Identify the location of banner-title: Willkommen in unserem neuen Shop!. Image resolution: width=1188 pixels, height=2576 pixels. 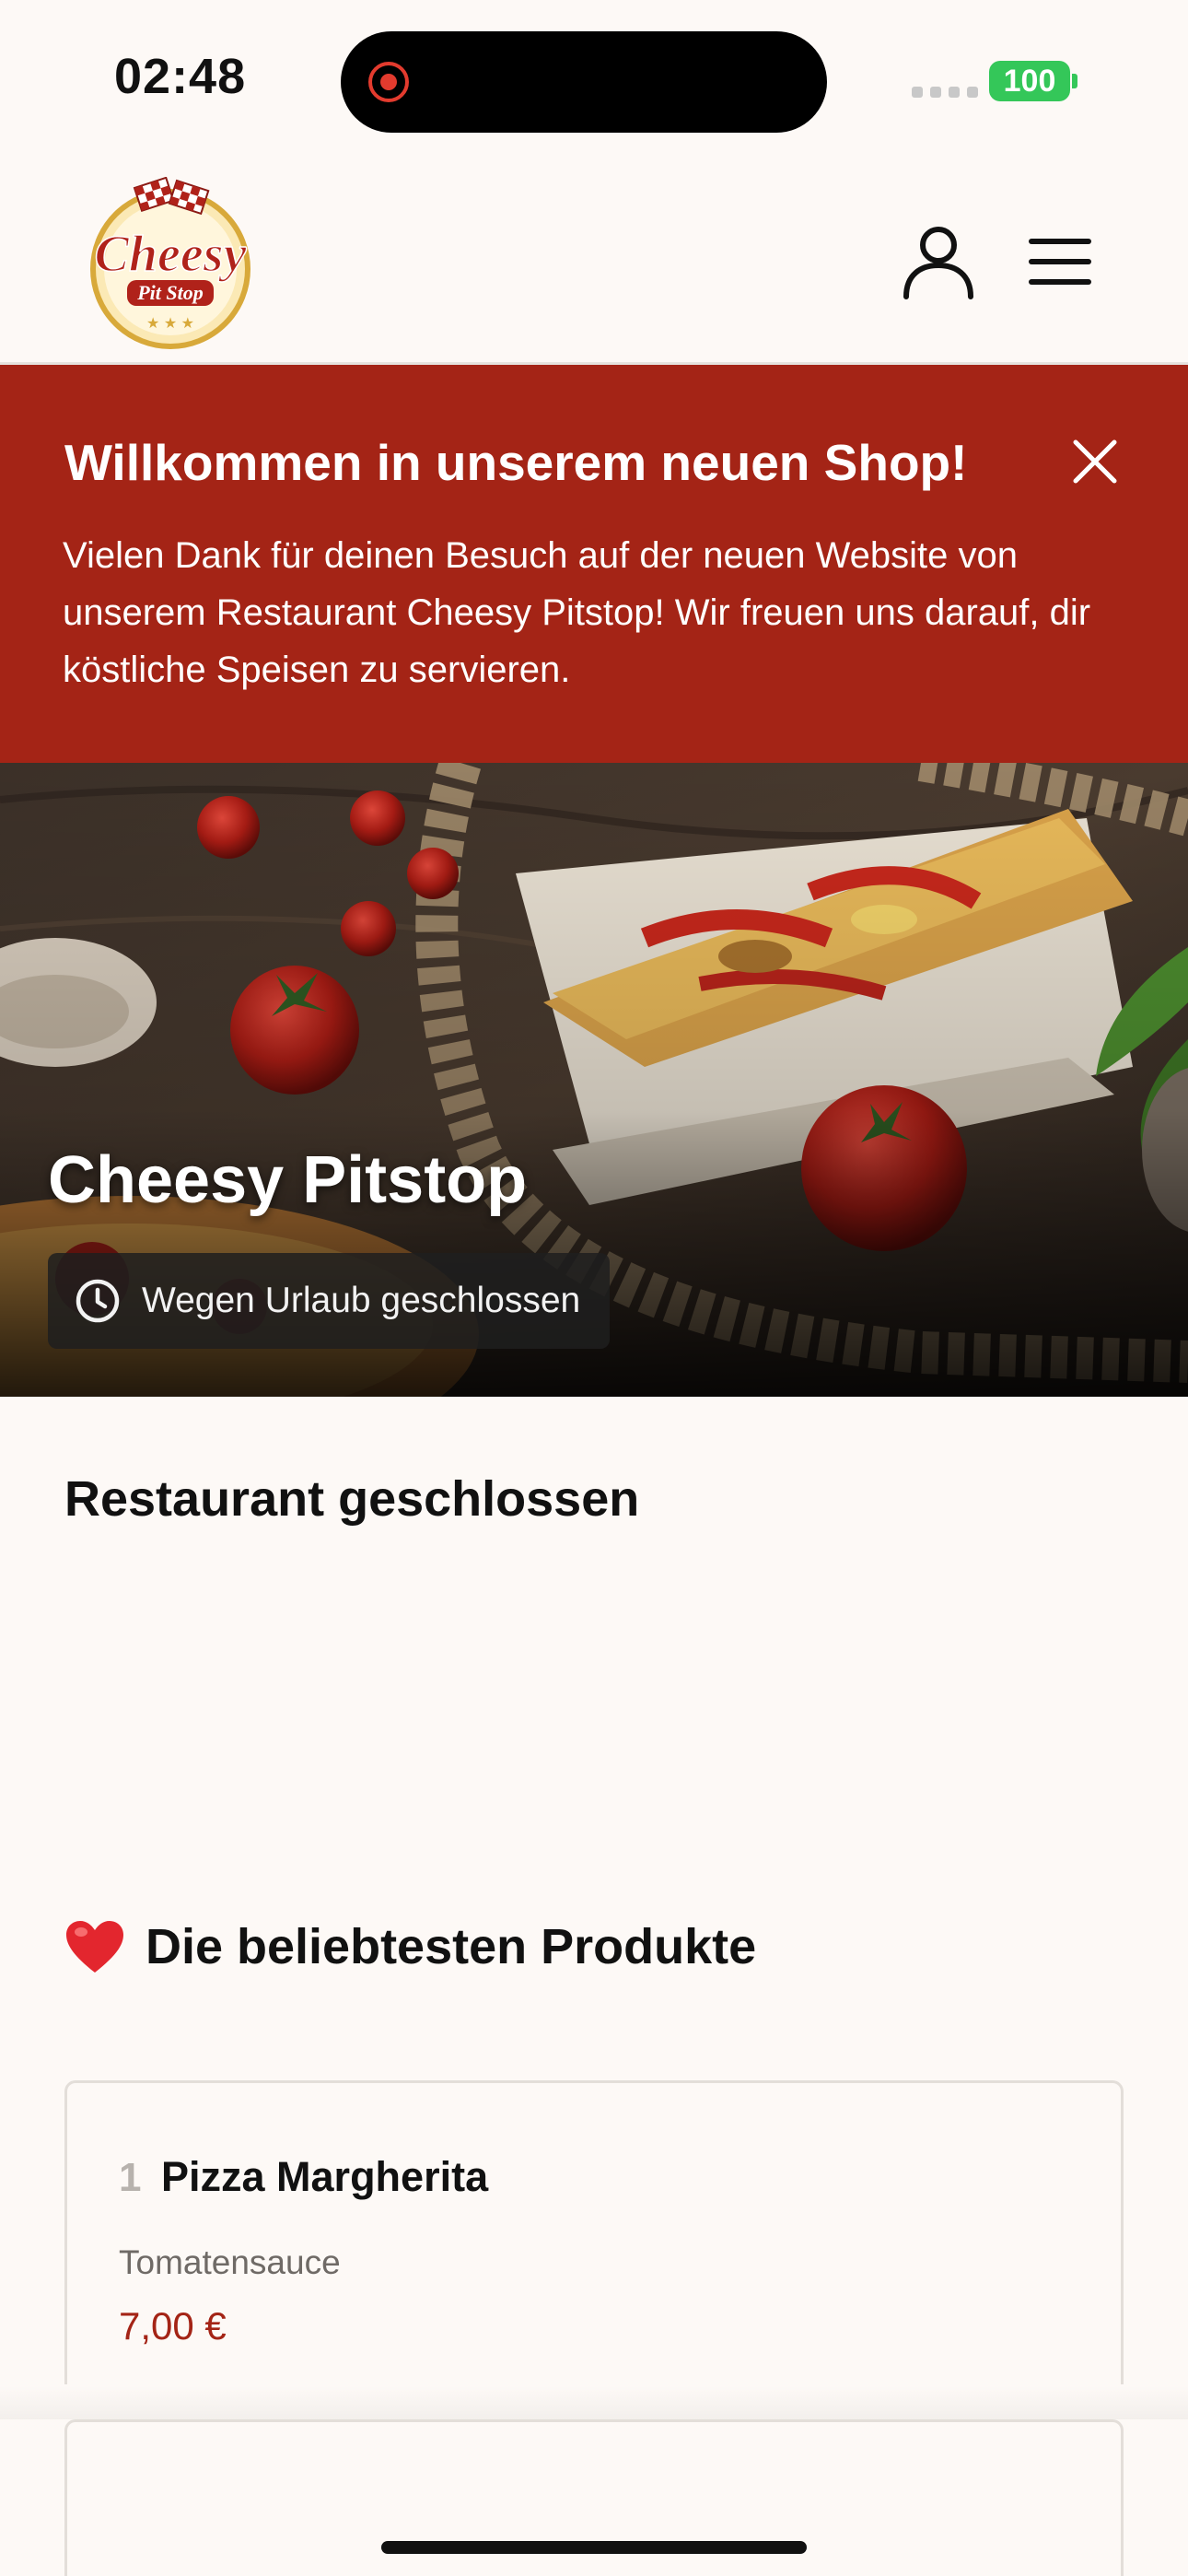
(516, 462).